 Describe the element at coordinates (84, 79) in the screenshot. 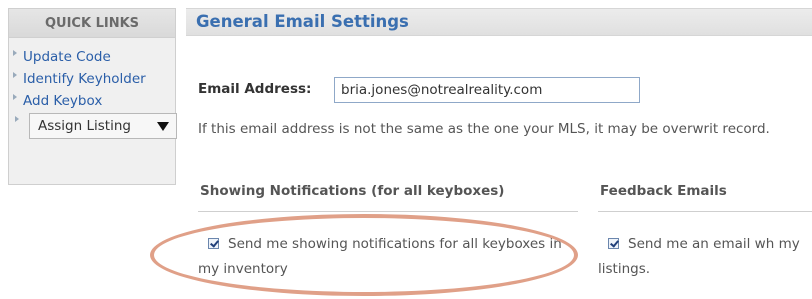

I see `quick-link-label: Identify Keyholder` at that location.